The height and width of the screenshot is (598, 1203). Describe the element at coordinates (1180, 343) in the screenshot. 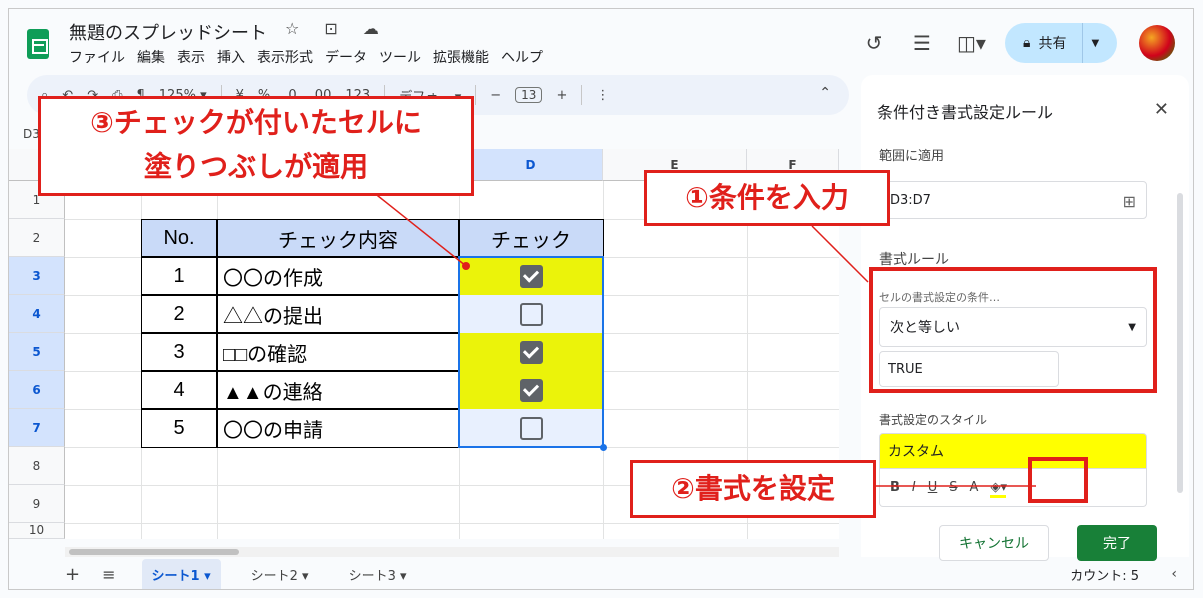

I see `panel-scrollbar` at that location.